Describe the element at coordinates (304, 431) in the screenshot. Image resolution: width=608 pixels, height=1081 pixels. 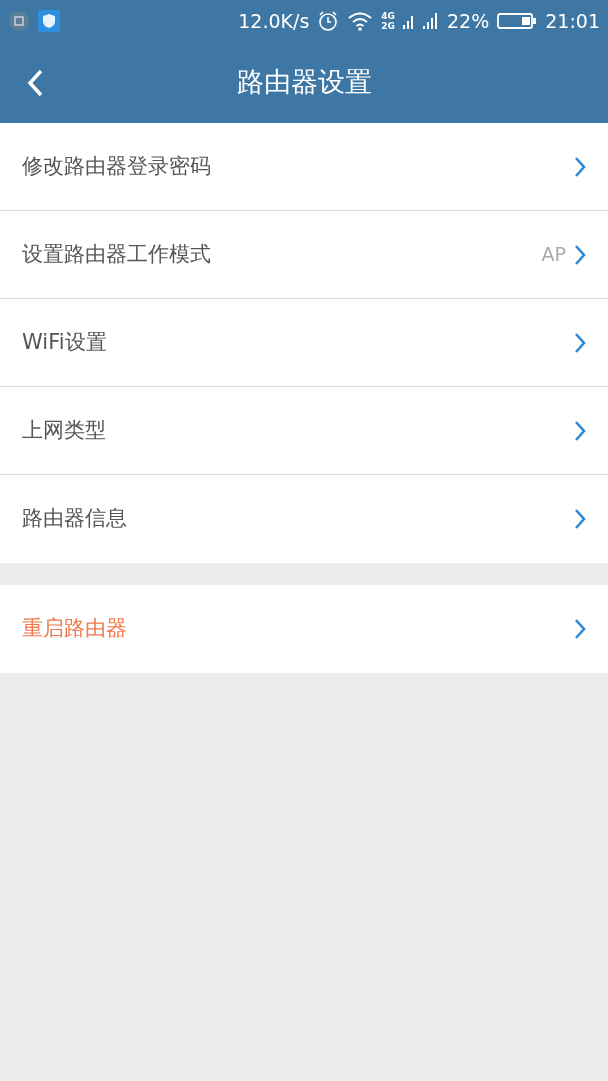
I see `menu-item: 上网类型` at that location.